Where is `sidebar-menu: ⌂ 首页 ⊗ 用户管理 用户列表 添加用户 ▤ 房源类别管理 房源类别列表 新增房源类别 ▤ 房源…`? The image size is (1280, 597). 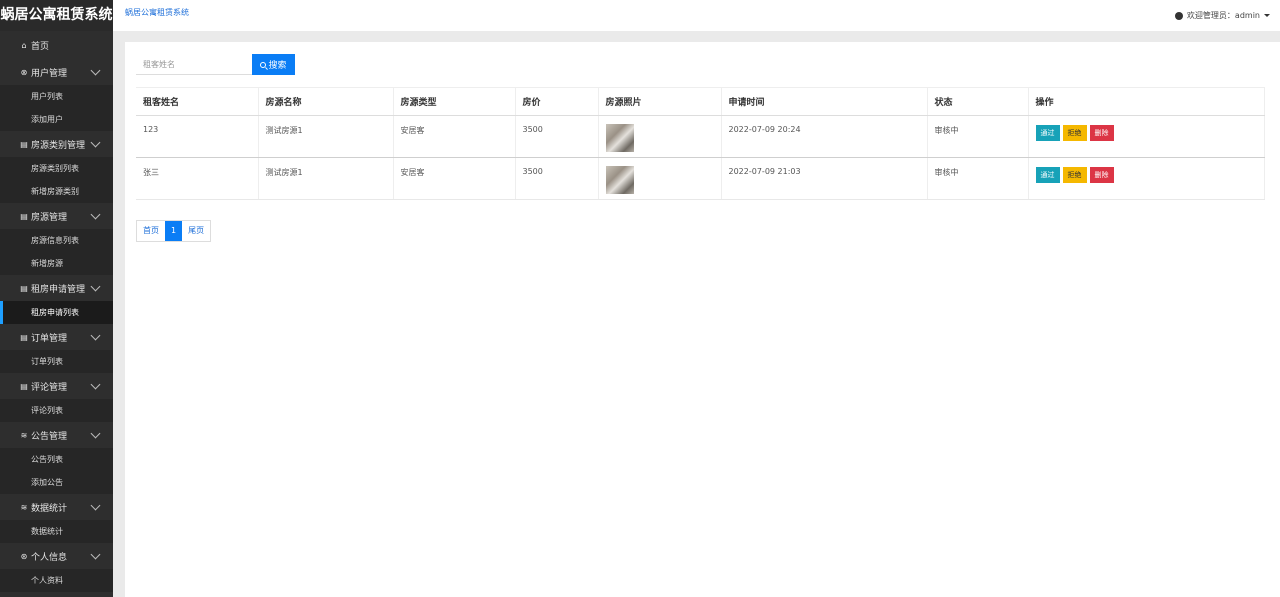
sidebar-menu: ⌂ 首页 ⊗ 用户管理 用户列表 添加用户 ▤ 房源类别管理 房源类别列表 新增房源类别 ▤ 房源… is located at coordinates (56, 311).